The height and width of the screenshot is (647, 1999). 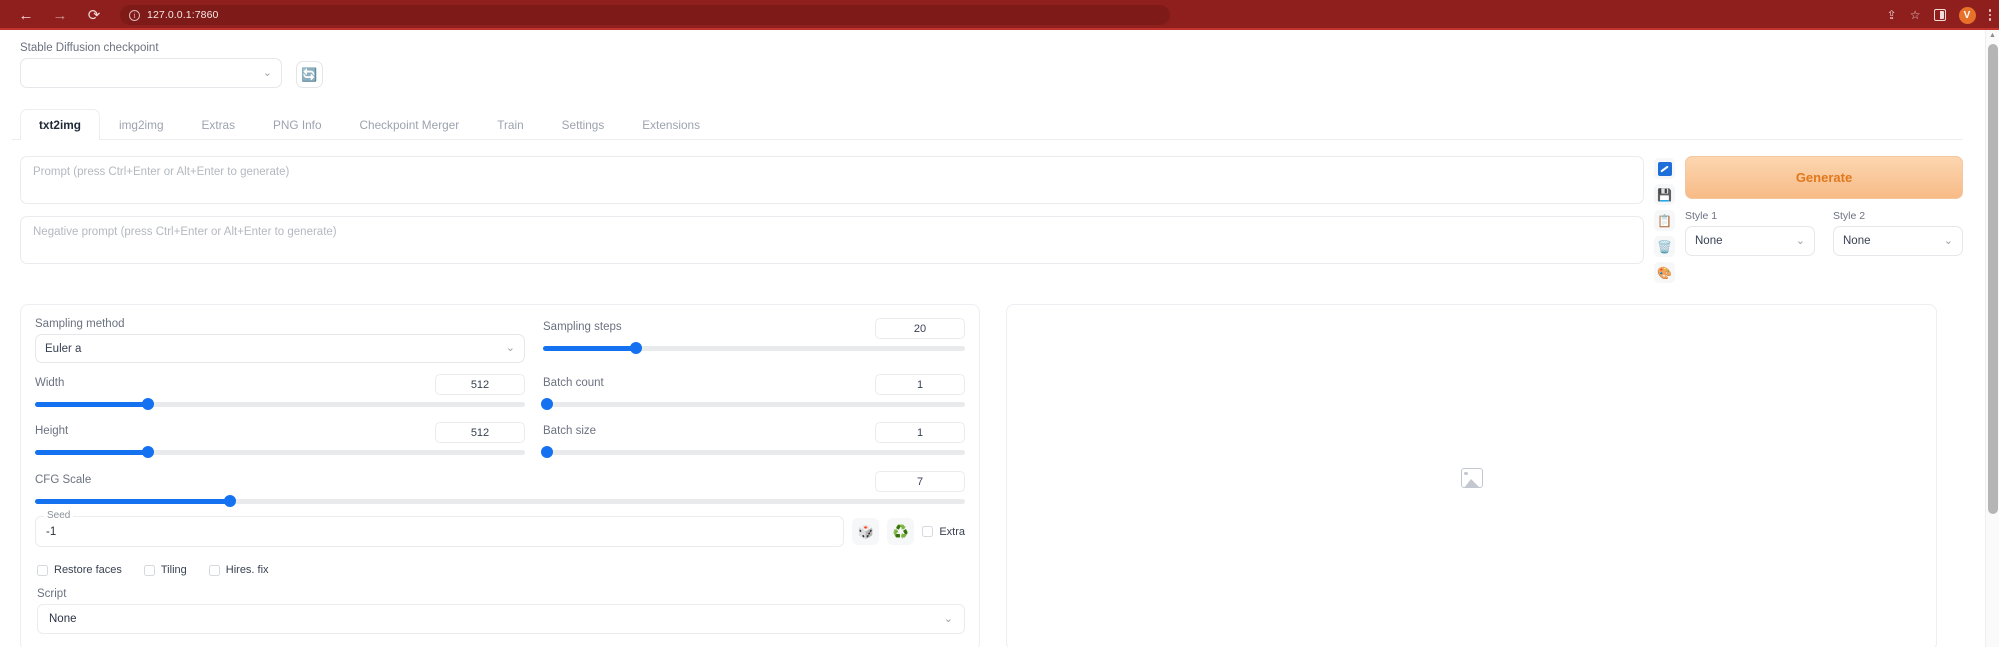 I want to click on random-seed-dice-icon: 🎲, so click(x=866, y=531).